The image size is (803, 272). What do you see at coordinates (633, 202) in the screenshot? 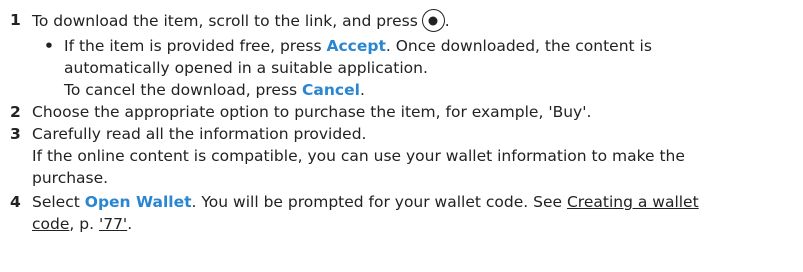
I see `creating-wallet-code-link: Creating a wallet` at bounding box center [633, 202].